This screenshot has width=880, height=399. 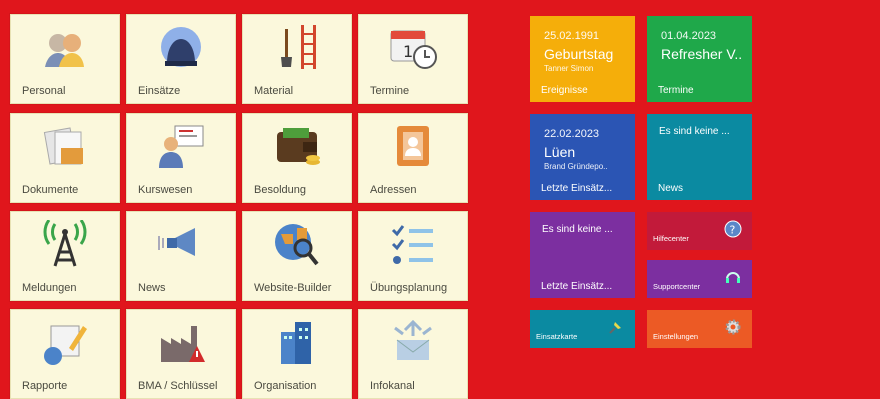 What do you see at coordinates (390, 91) in the screenshot?
I see `tile-label: Termine` at bounding box center [390, 91].